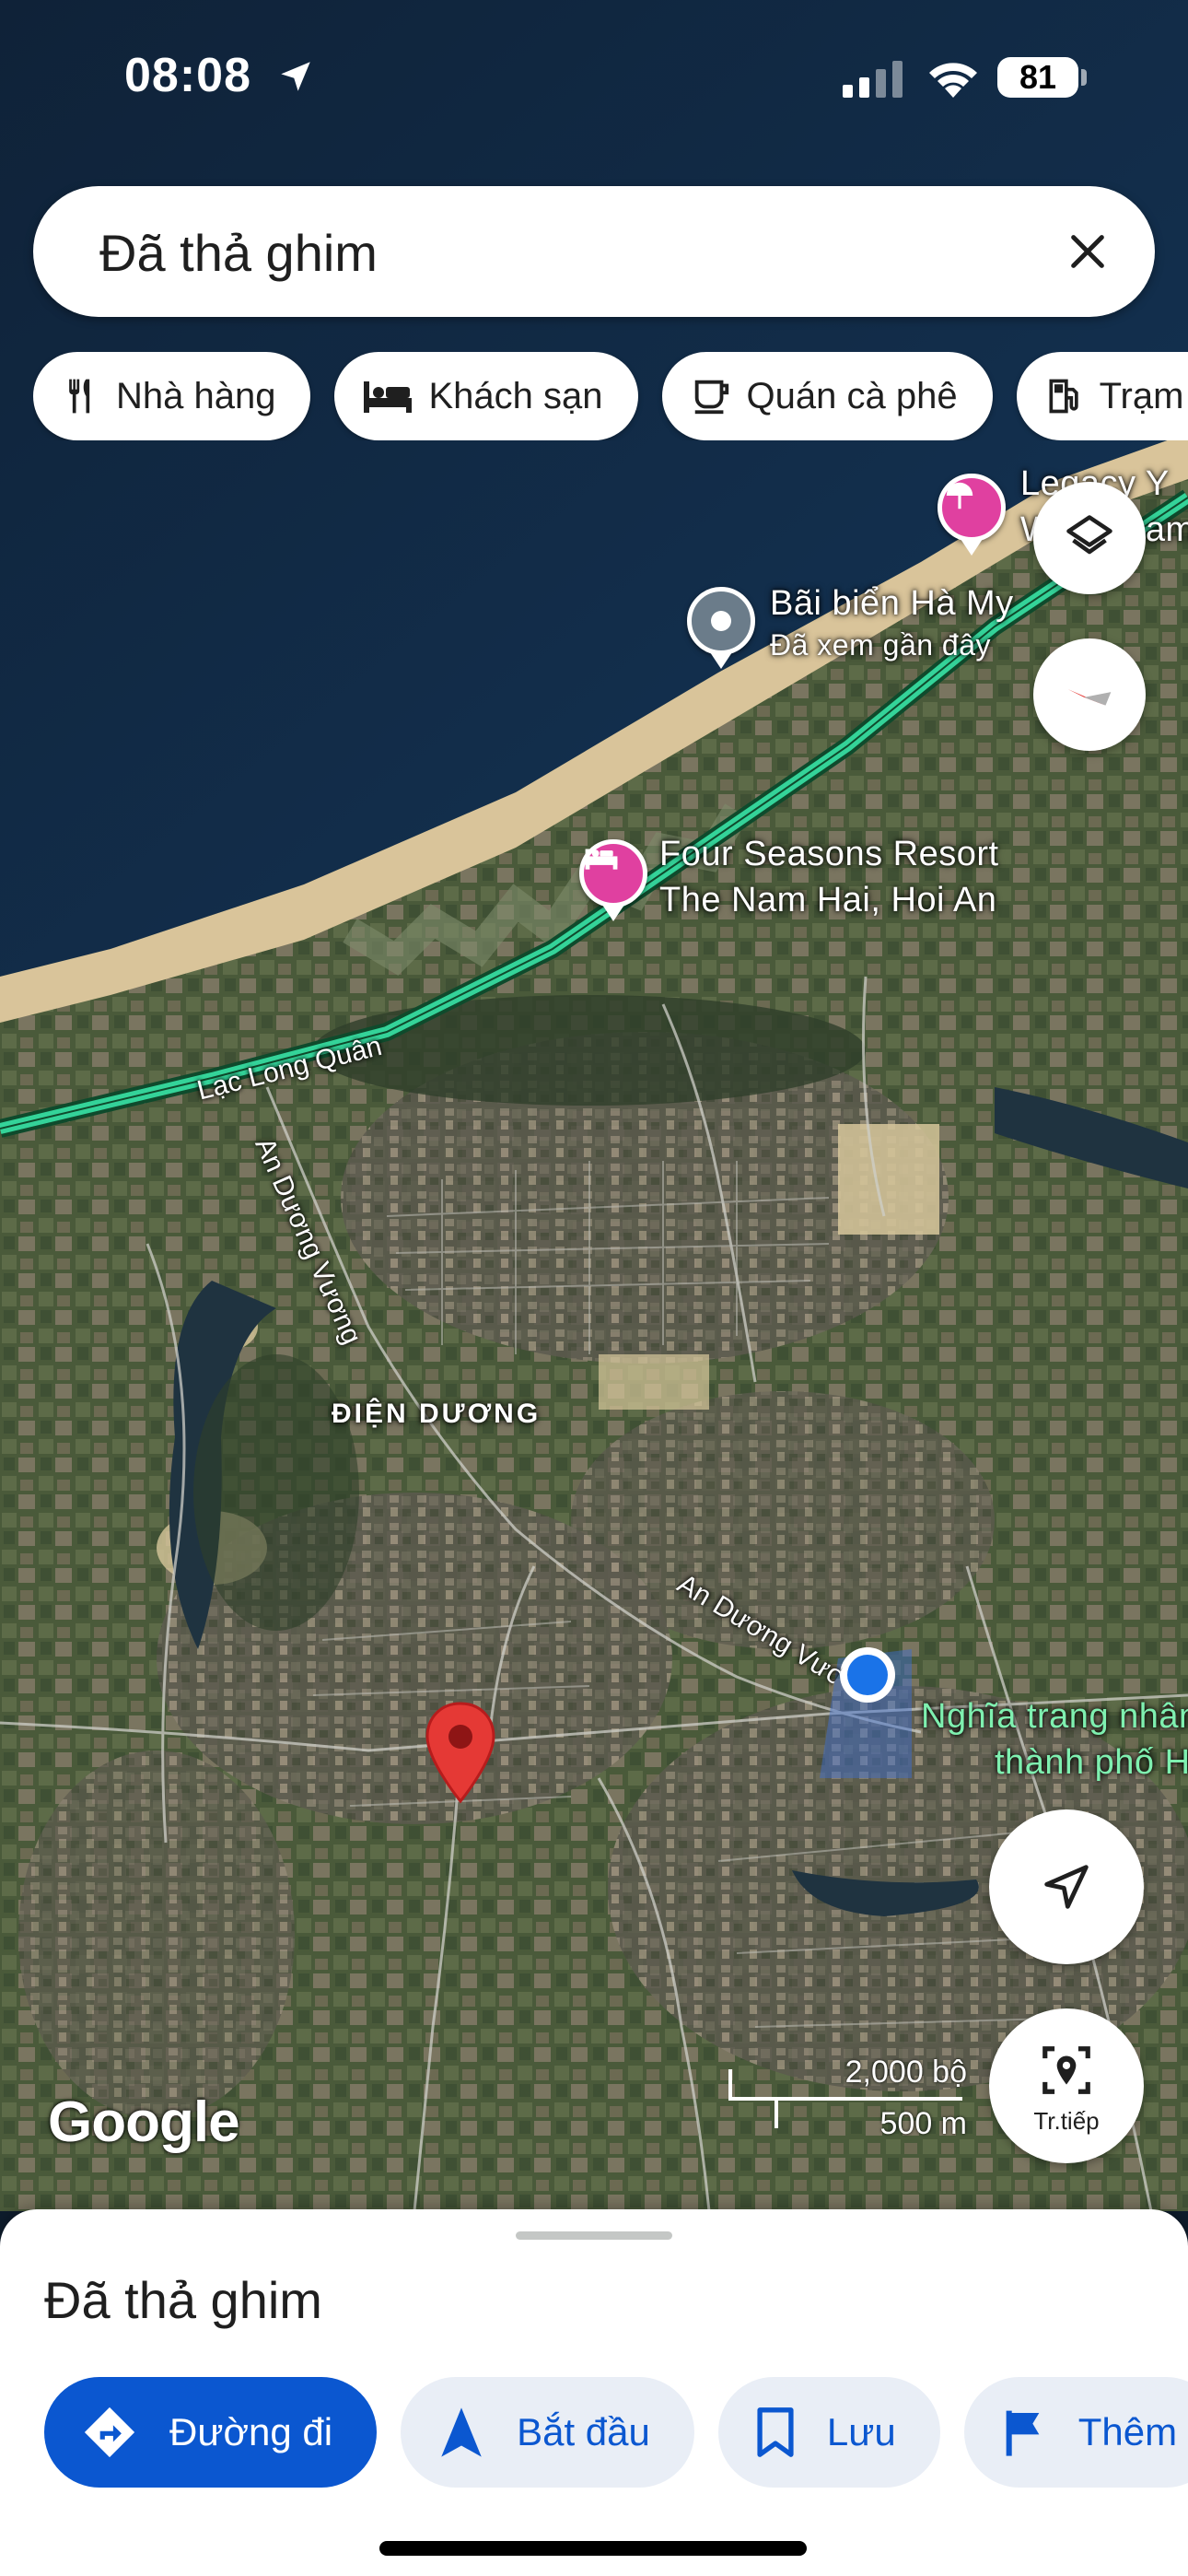  What do you see at coordinates (239, 253) in the screenshot?
I see `search-query: Đã thả ghim` at bounding box center [239, 253].